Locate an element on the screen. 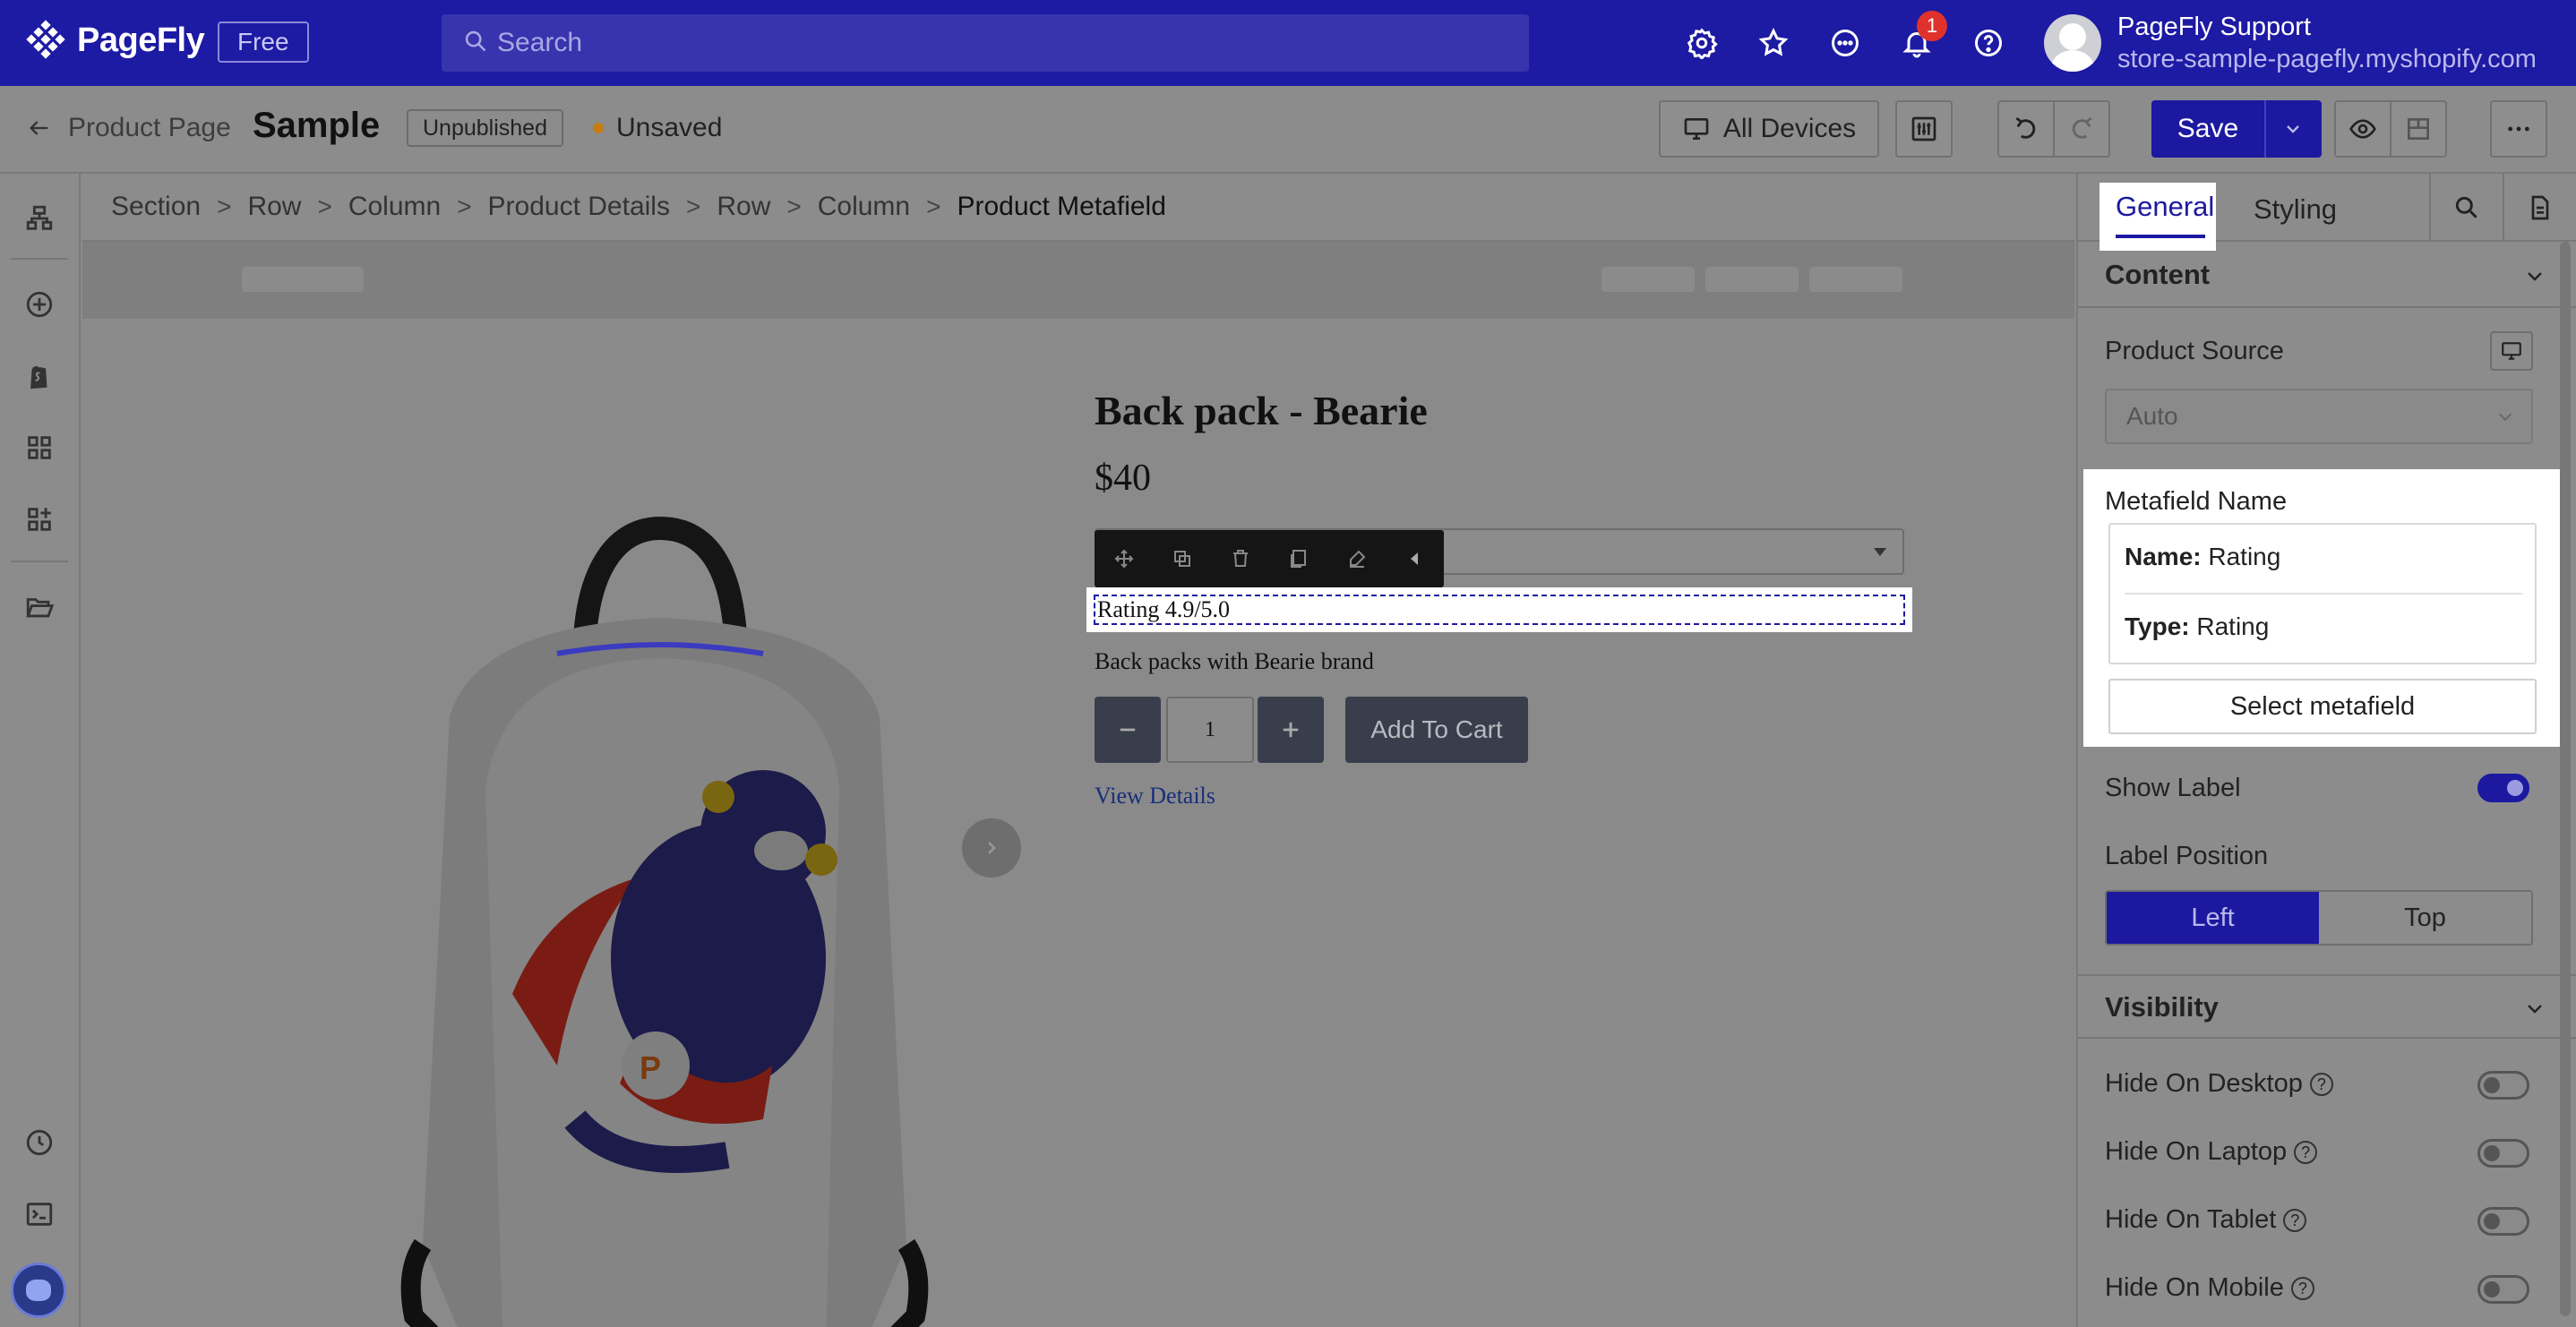 This screenshot has height=1327, width=2576. content-section-header: Content is located at coordinates (2327, 276).